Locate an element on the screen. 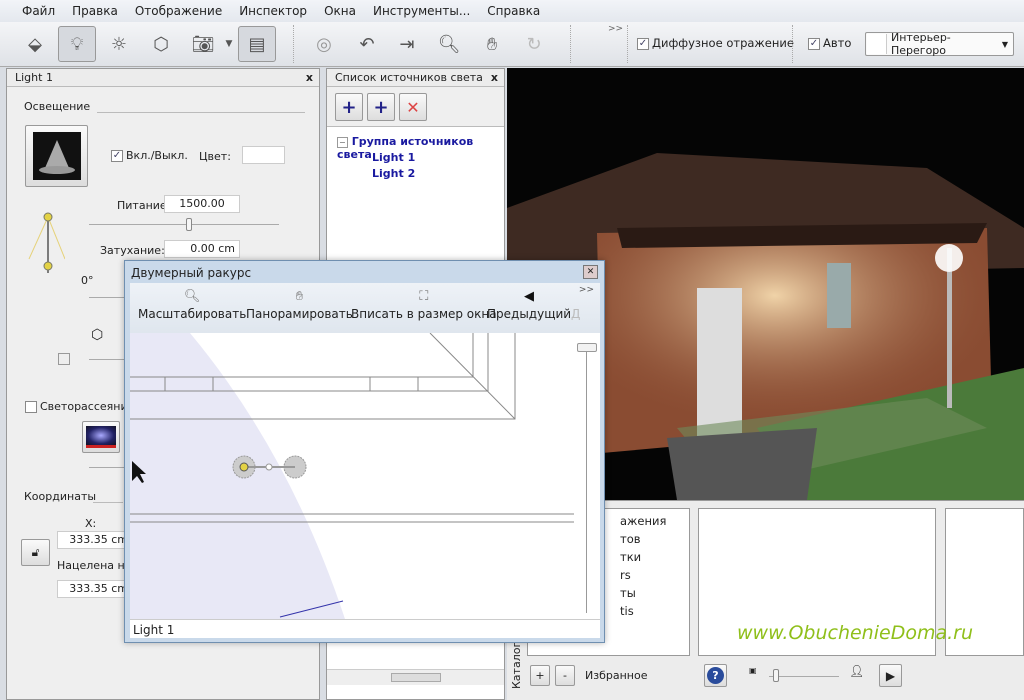 This screenshot has height=700, width=1024. redo-icon: ↻ is located at coordinates (534, 44).